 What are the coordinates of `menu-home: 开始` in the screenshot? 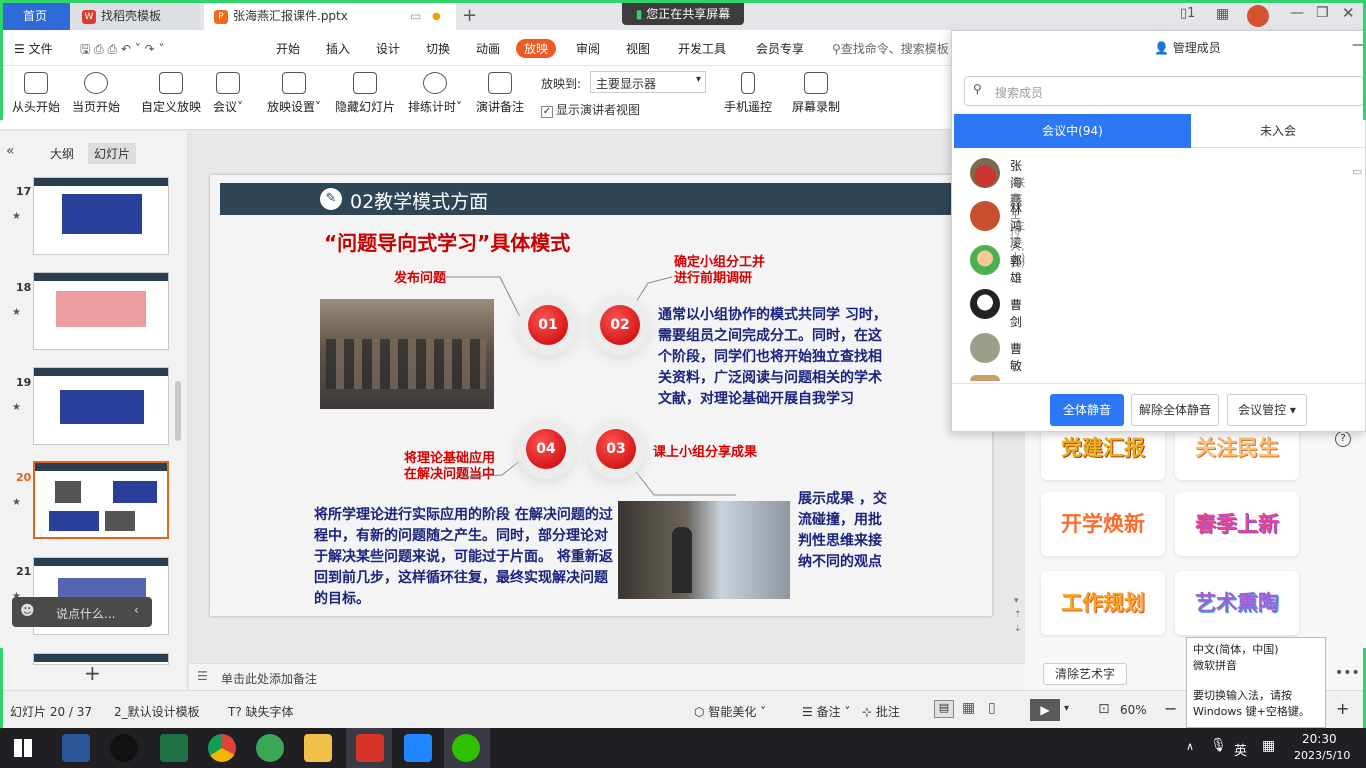 It's located at (288, 48).